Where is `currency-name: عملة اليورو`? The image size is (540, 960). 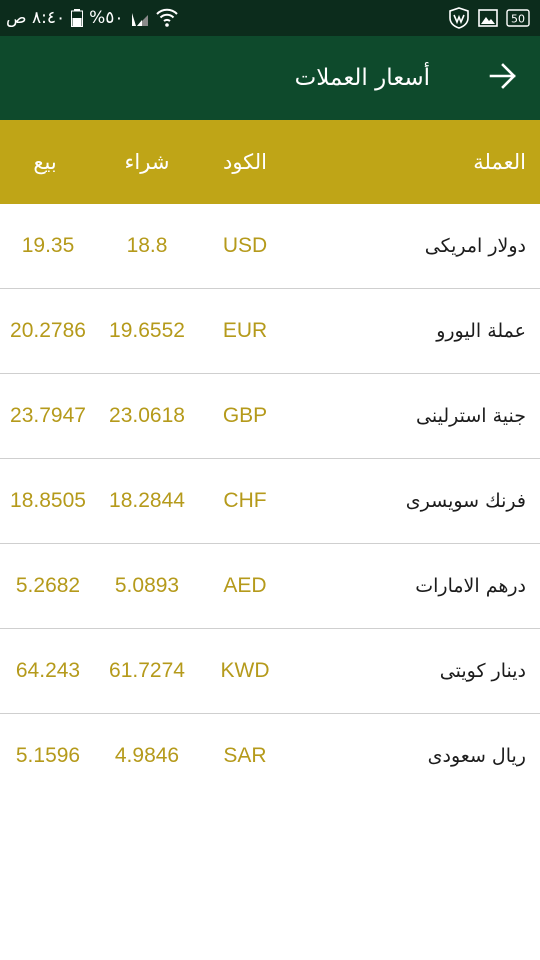 currency-name: عملة اليورو is located at coordinates (481, 331).